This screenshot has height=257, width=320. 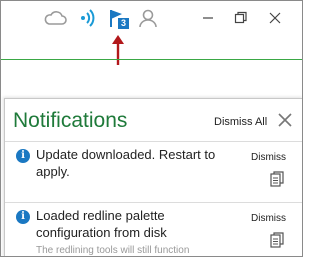 I want to click on signal-icon, so click(x=88, y=18).